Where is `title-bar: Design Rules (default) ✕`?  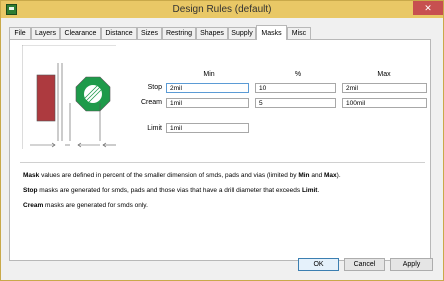 title-bar: Design Rules (default) ✕ is located at coordinates (222, 9).